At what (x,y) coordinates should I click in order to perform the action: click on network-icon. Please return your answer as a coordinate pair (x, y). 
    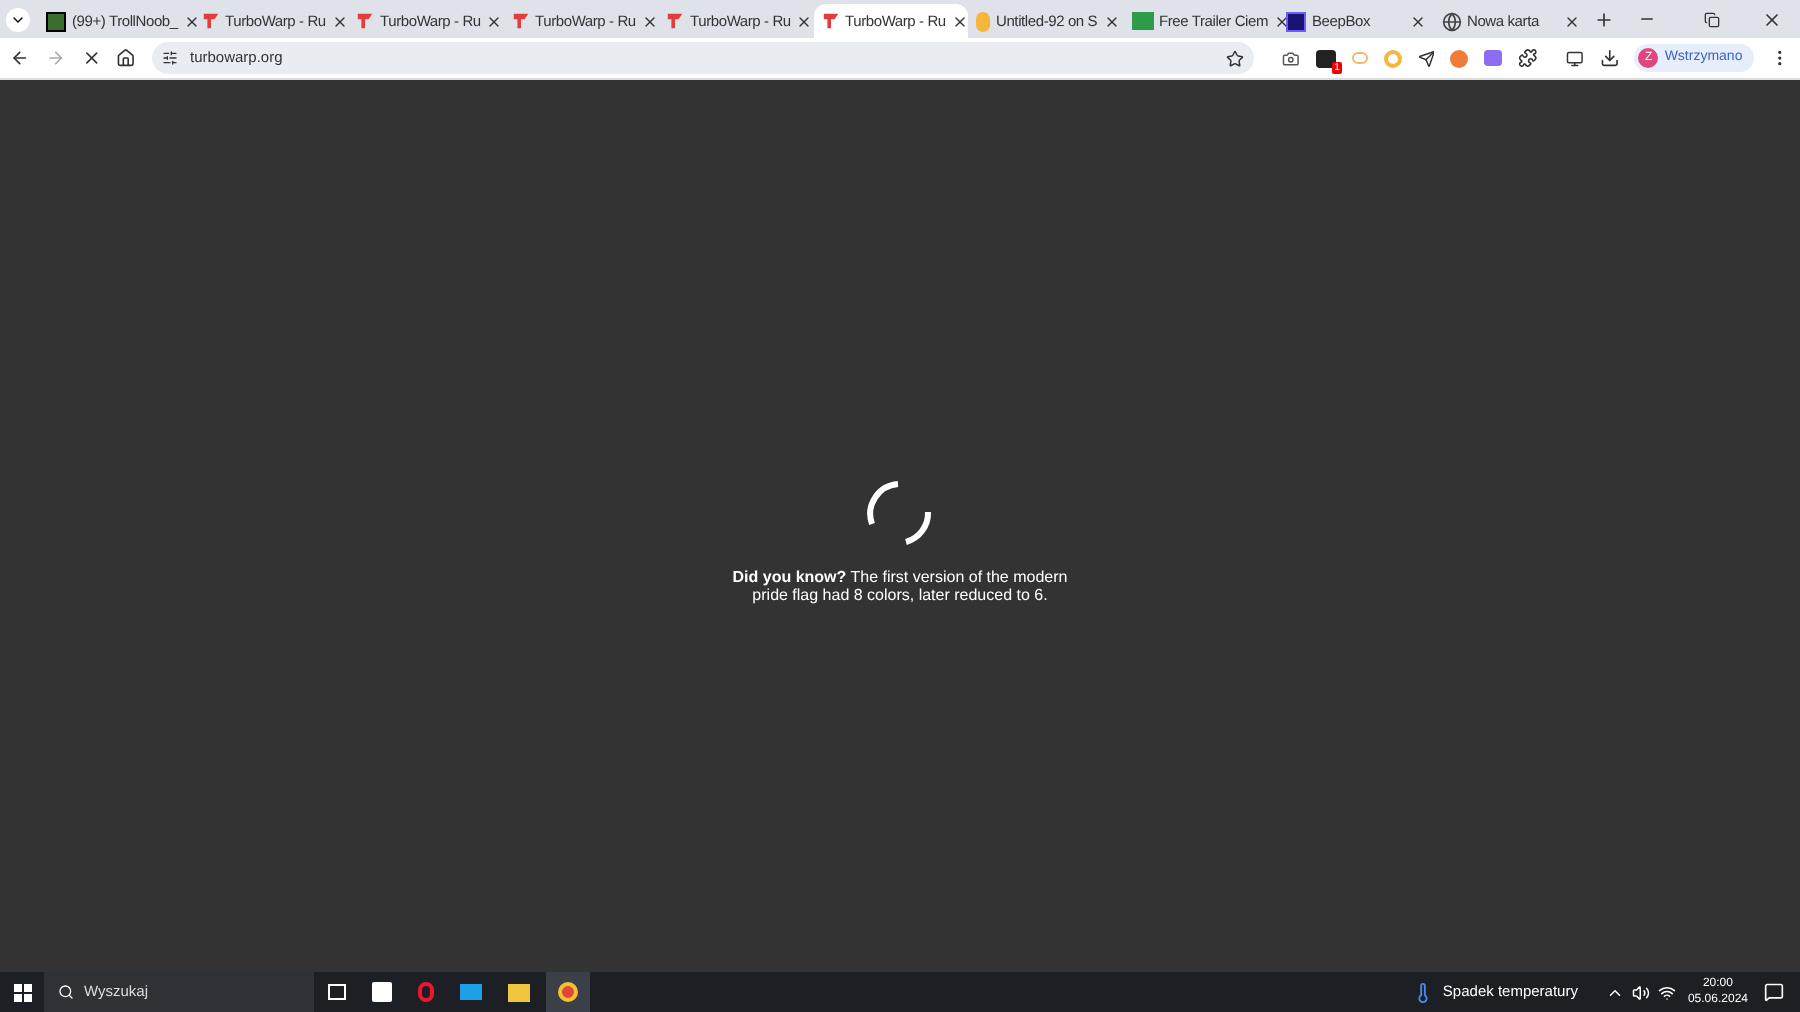
    Looking at the image, I should click on (1666, 992).